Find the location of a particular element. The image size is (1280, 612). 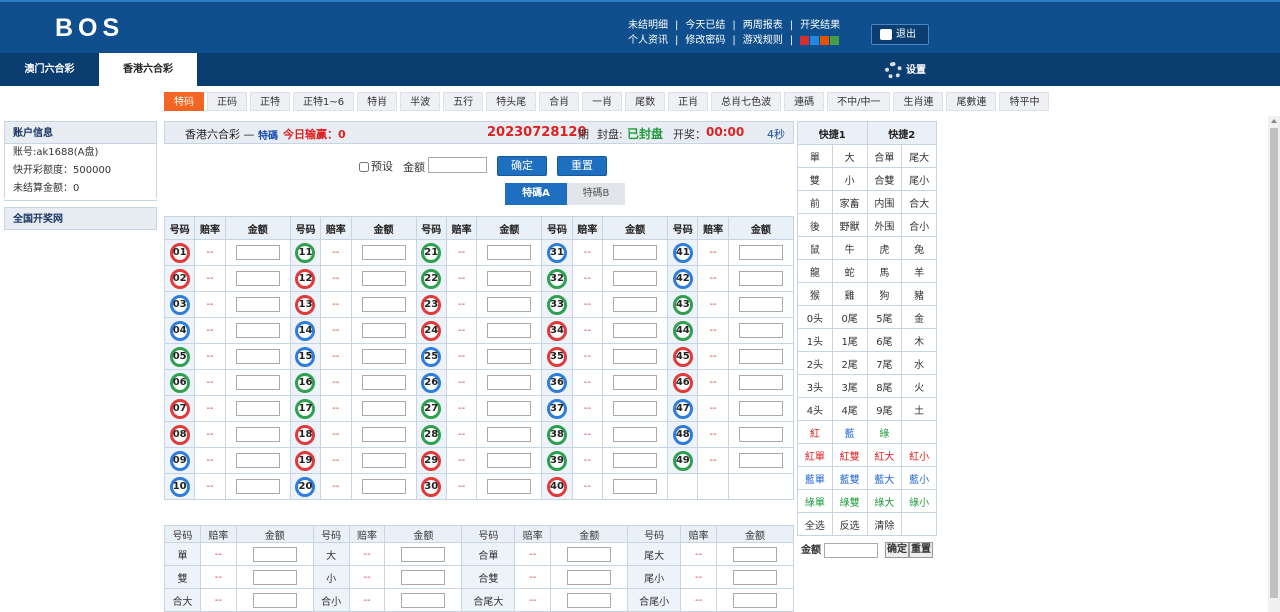

number-ball: 39 is located at coordinates (557, 460).